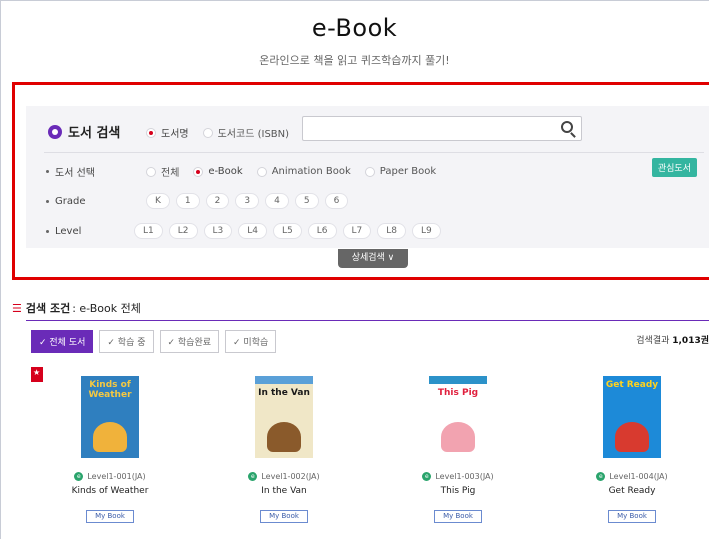 The image size is (709, 539). I want to click on book-code: e Level1-001(JA), so click(110, 476).